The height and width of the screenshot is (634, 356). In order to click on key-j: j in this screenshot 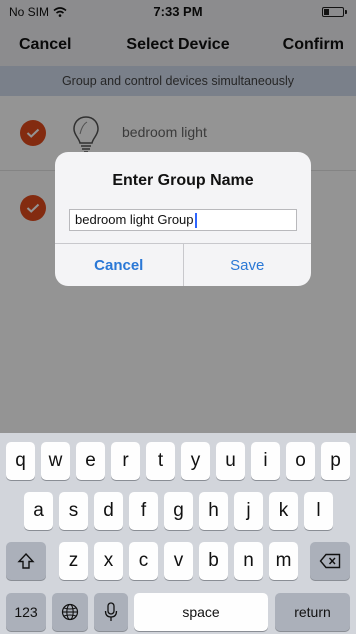, I will do `click(248, 511)`.